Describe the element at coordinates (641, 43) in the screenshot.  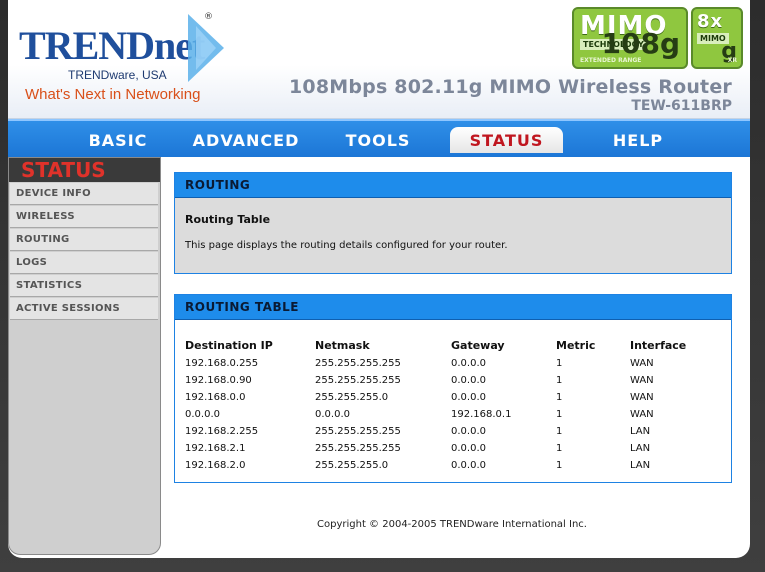
I see `badge-108g-text: 108g` at that location.